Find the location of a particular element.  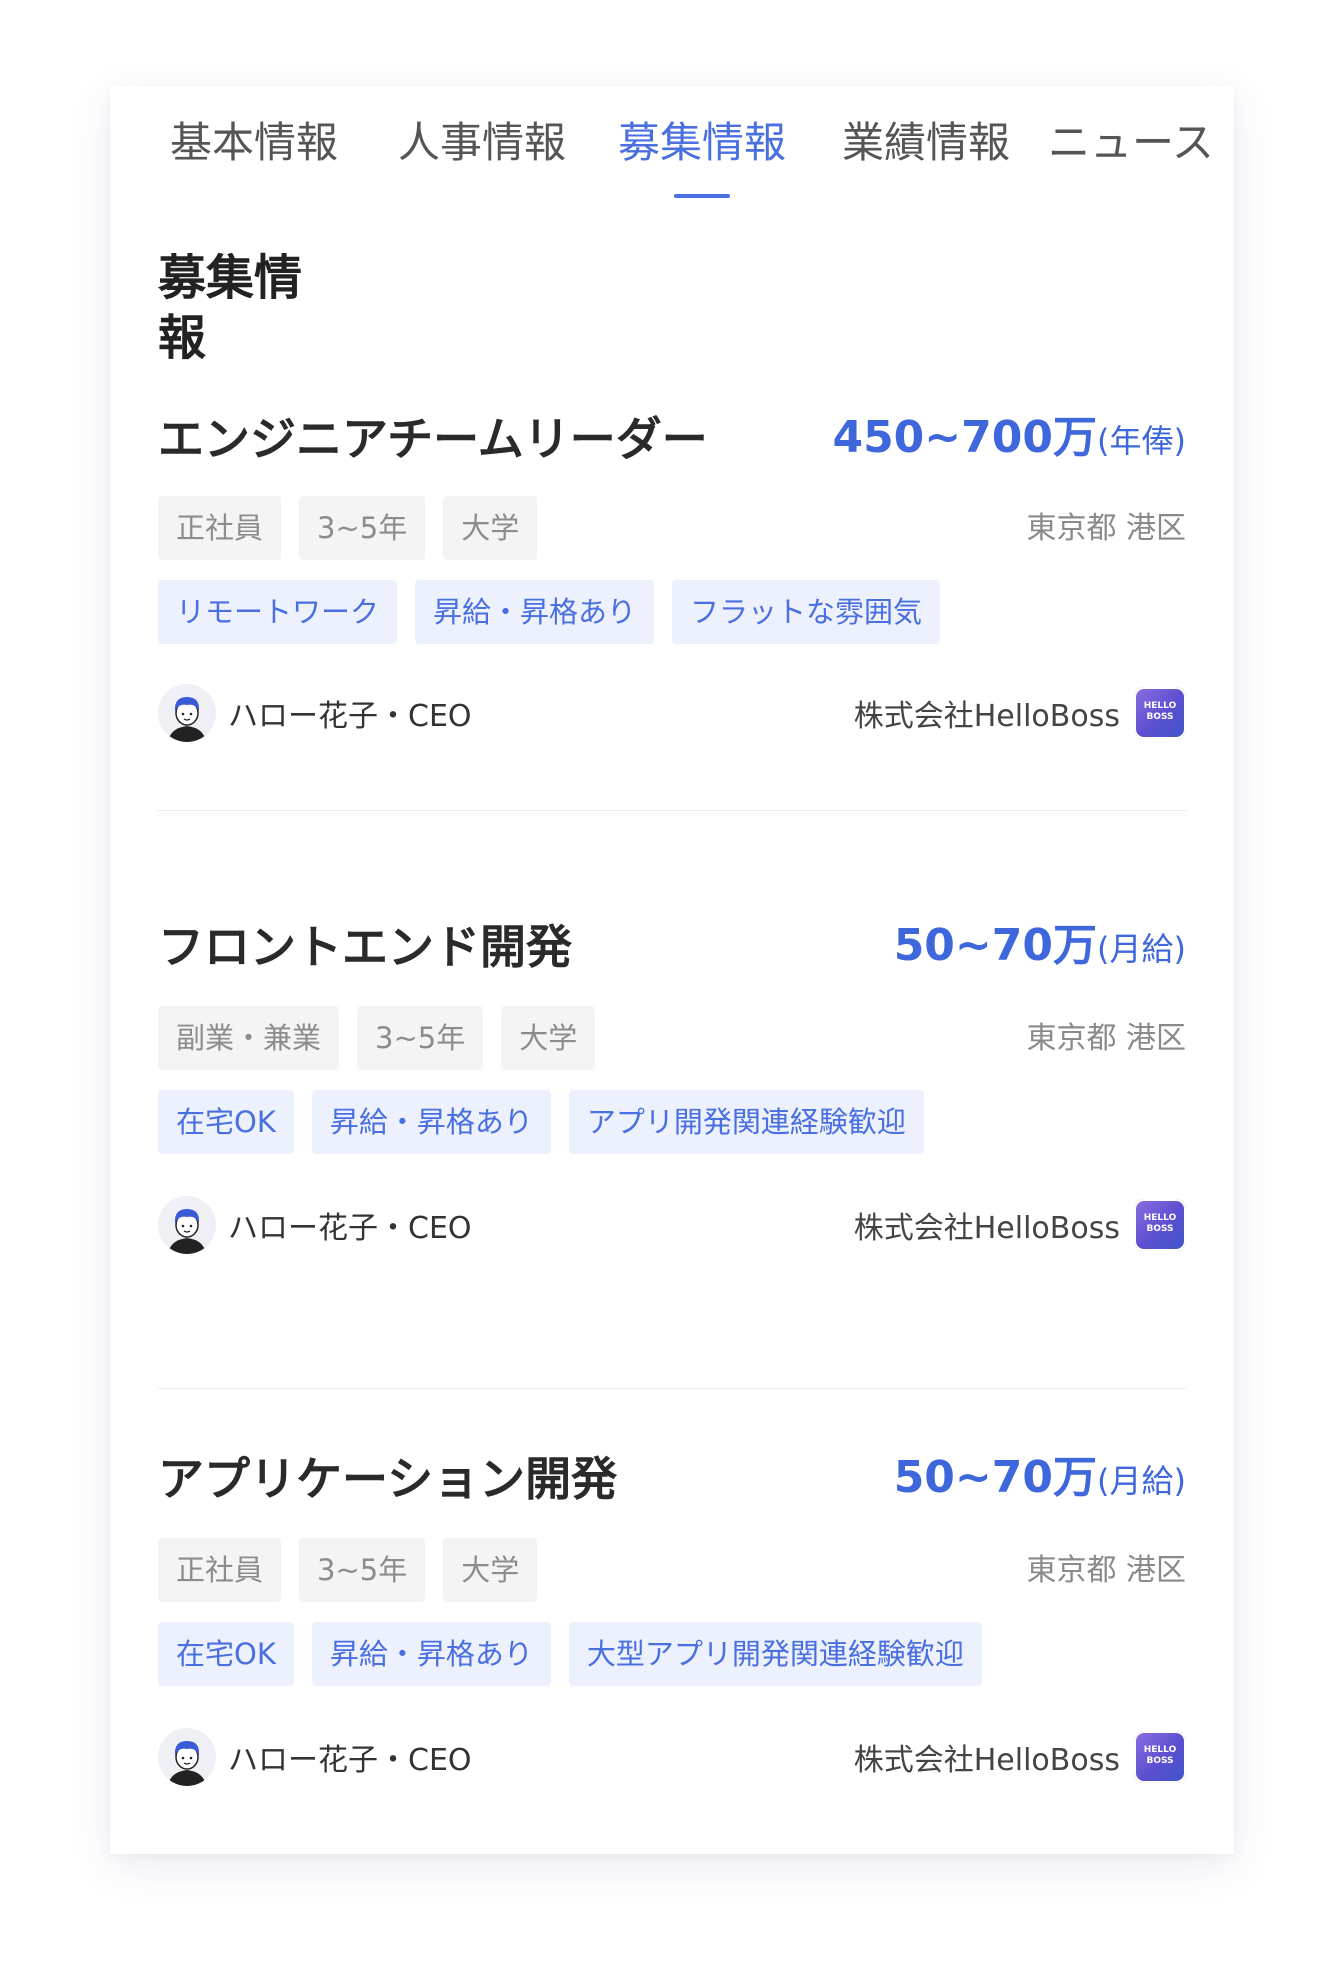

salary: 450~700万(年俸) is located at coordinates (1009, 438).